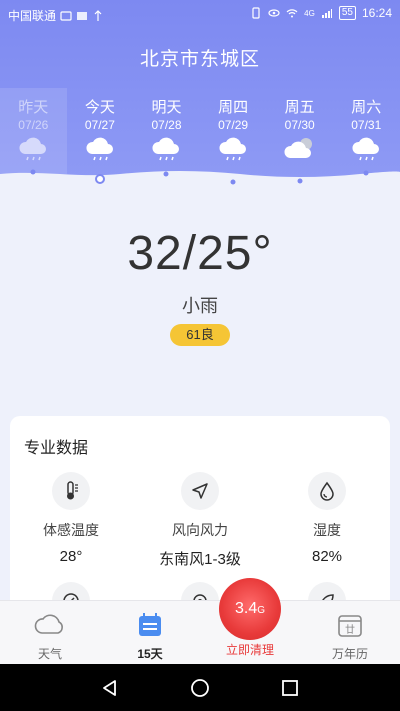 This screenshot has height=711, width=400. I want to click on tab-label: 15天, so click(150, 654).